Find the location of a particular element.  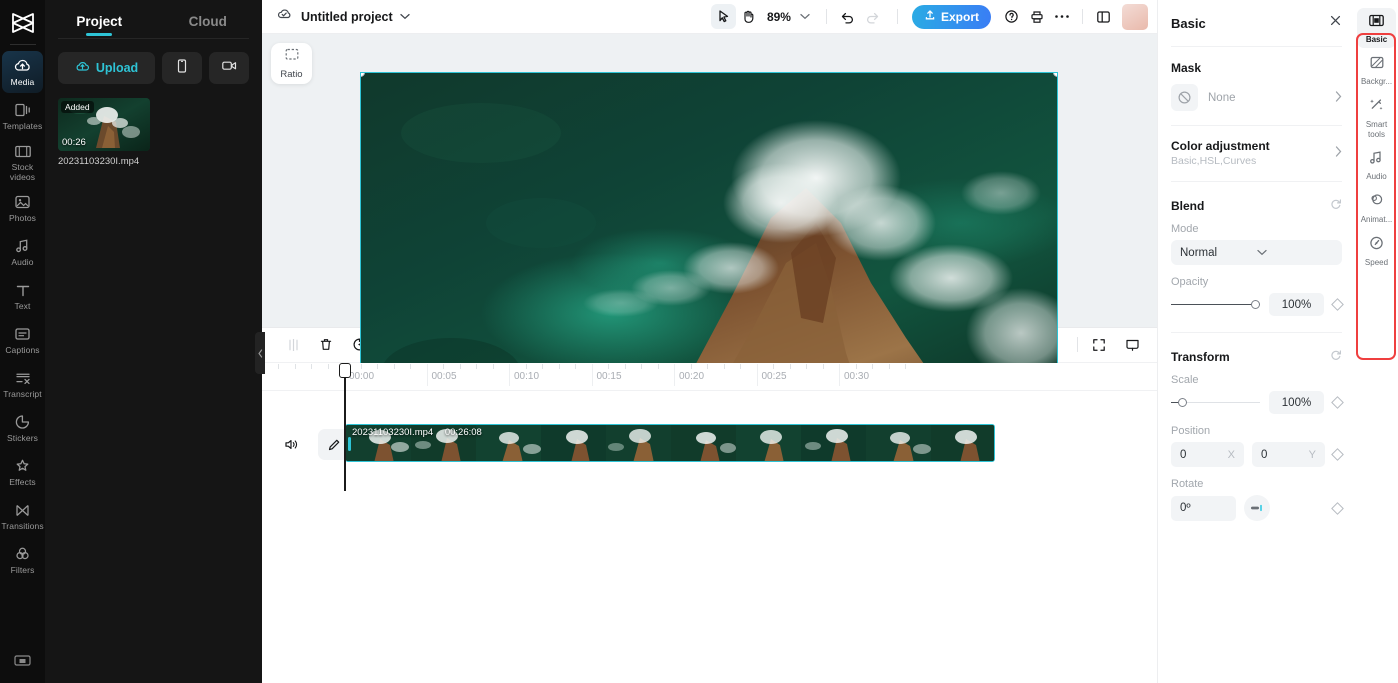

sidebar-item-stickers: Stickers is located at coordinates (22, 428).